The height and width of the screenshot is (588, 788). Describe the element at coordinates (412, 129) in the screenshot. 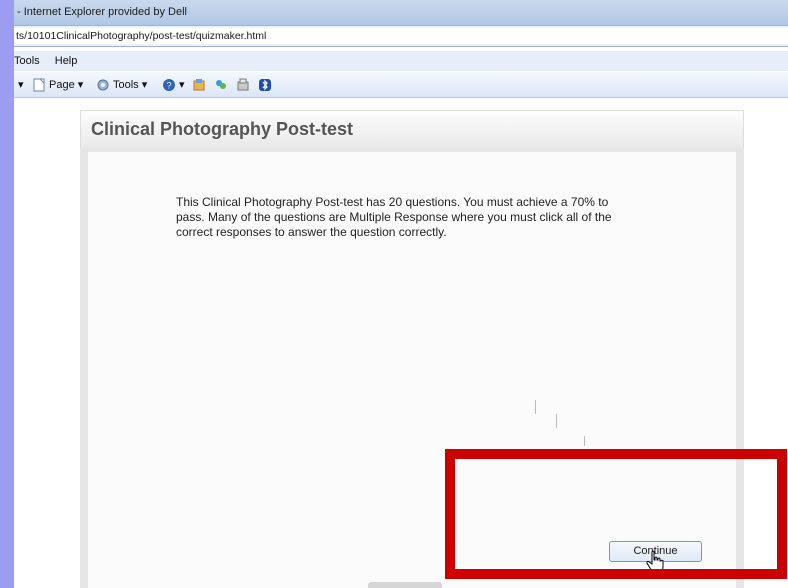

I see `quiz-header: Clinical Photography Post-test` at that location.